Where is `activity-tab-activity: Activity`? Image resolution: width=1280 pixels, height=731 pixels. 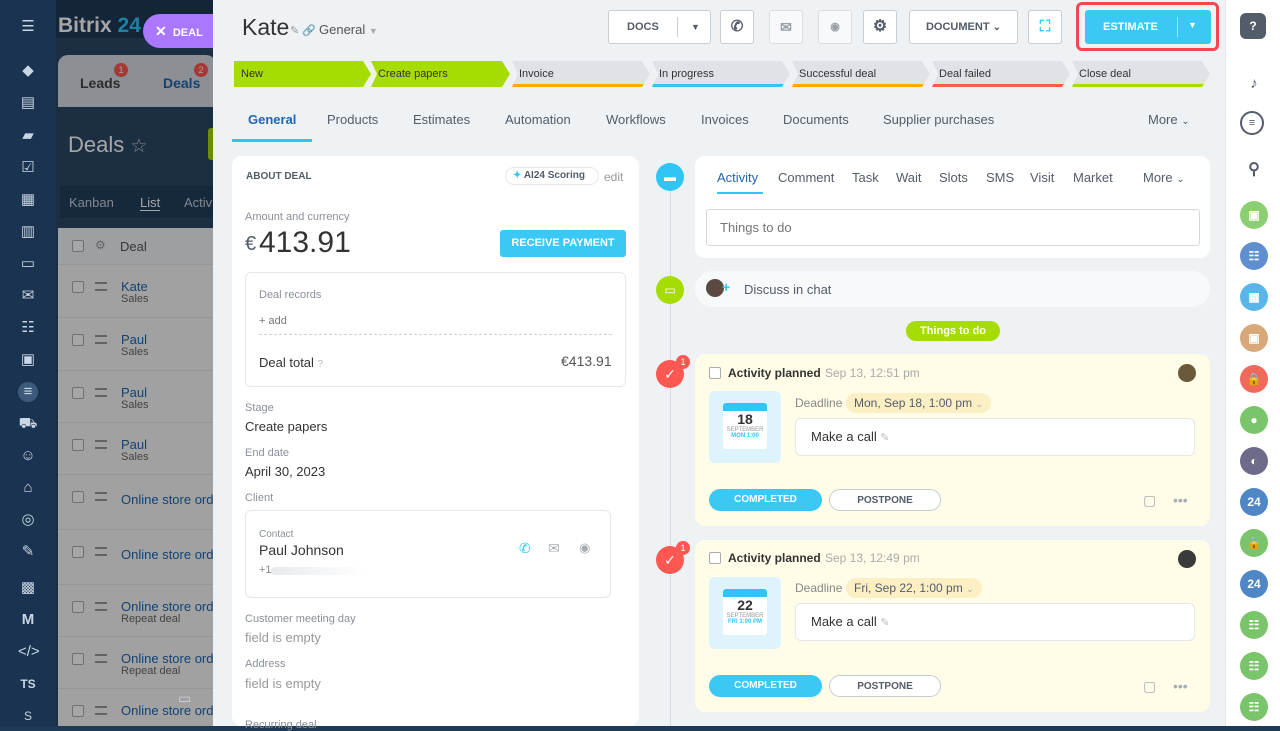
activity-tab-activity: Activity is located at coordinates (737, 177).